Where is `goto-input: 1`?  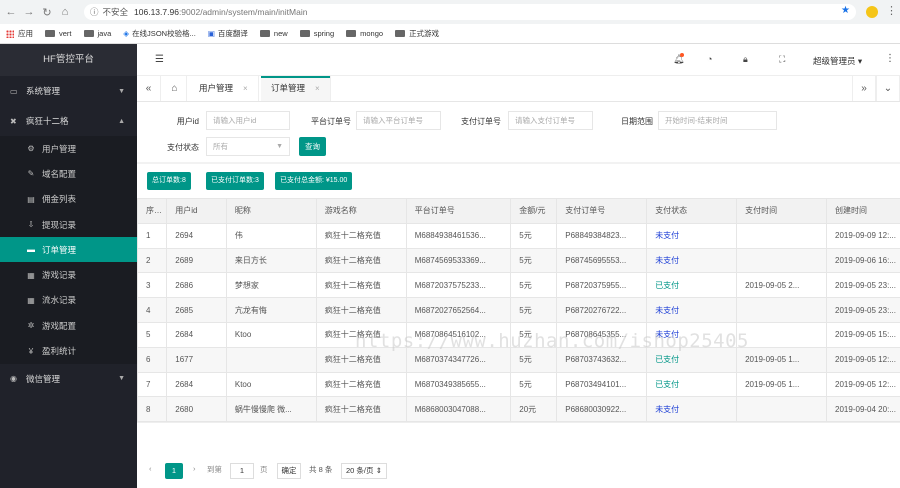
goto-input: 1 is located at coordinates (242, 471).